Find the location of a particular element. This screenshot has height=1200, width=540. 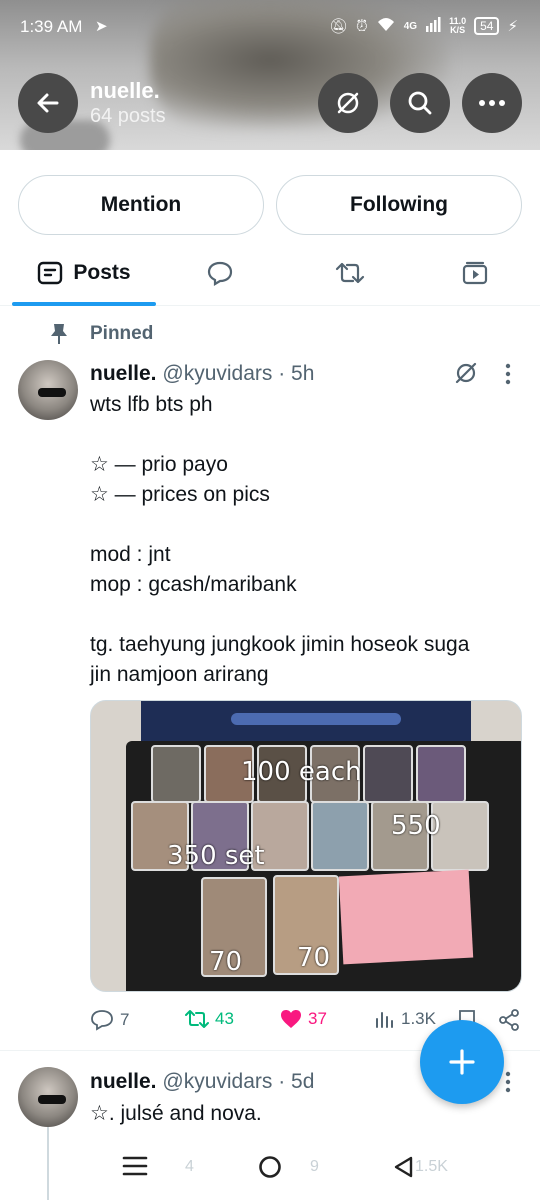

status-icons: 🔕︎ ⏰︎ 4G 11.0 K/S 54 ⚡︎ is located at coordinates (423, 26).